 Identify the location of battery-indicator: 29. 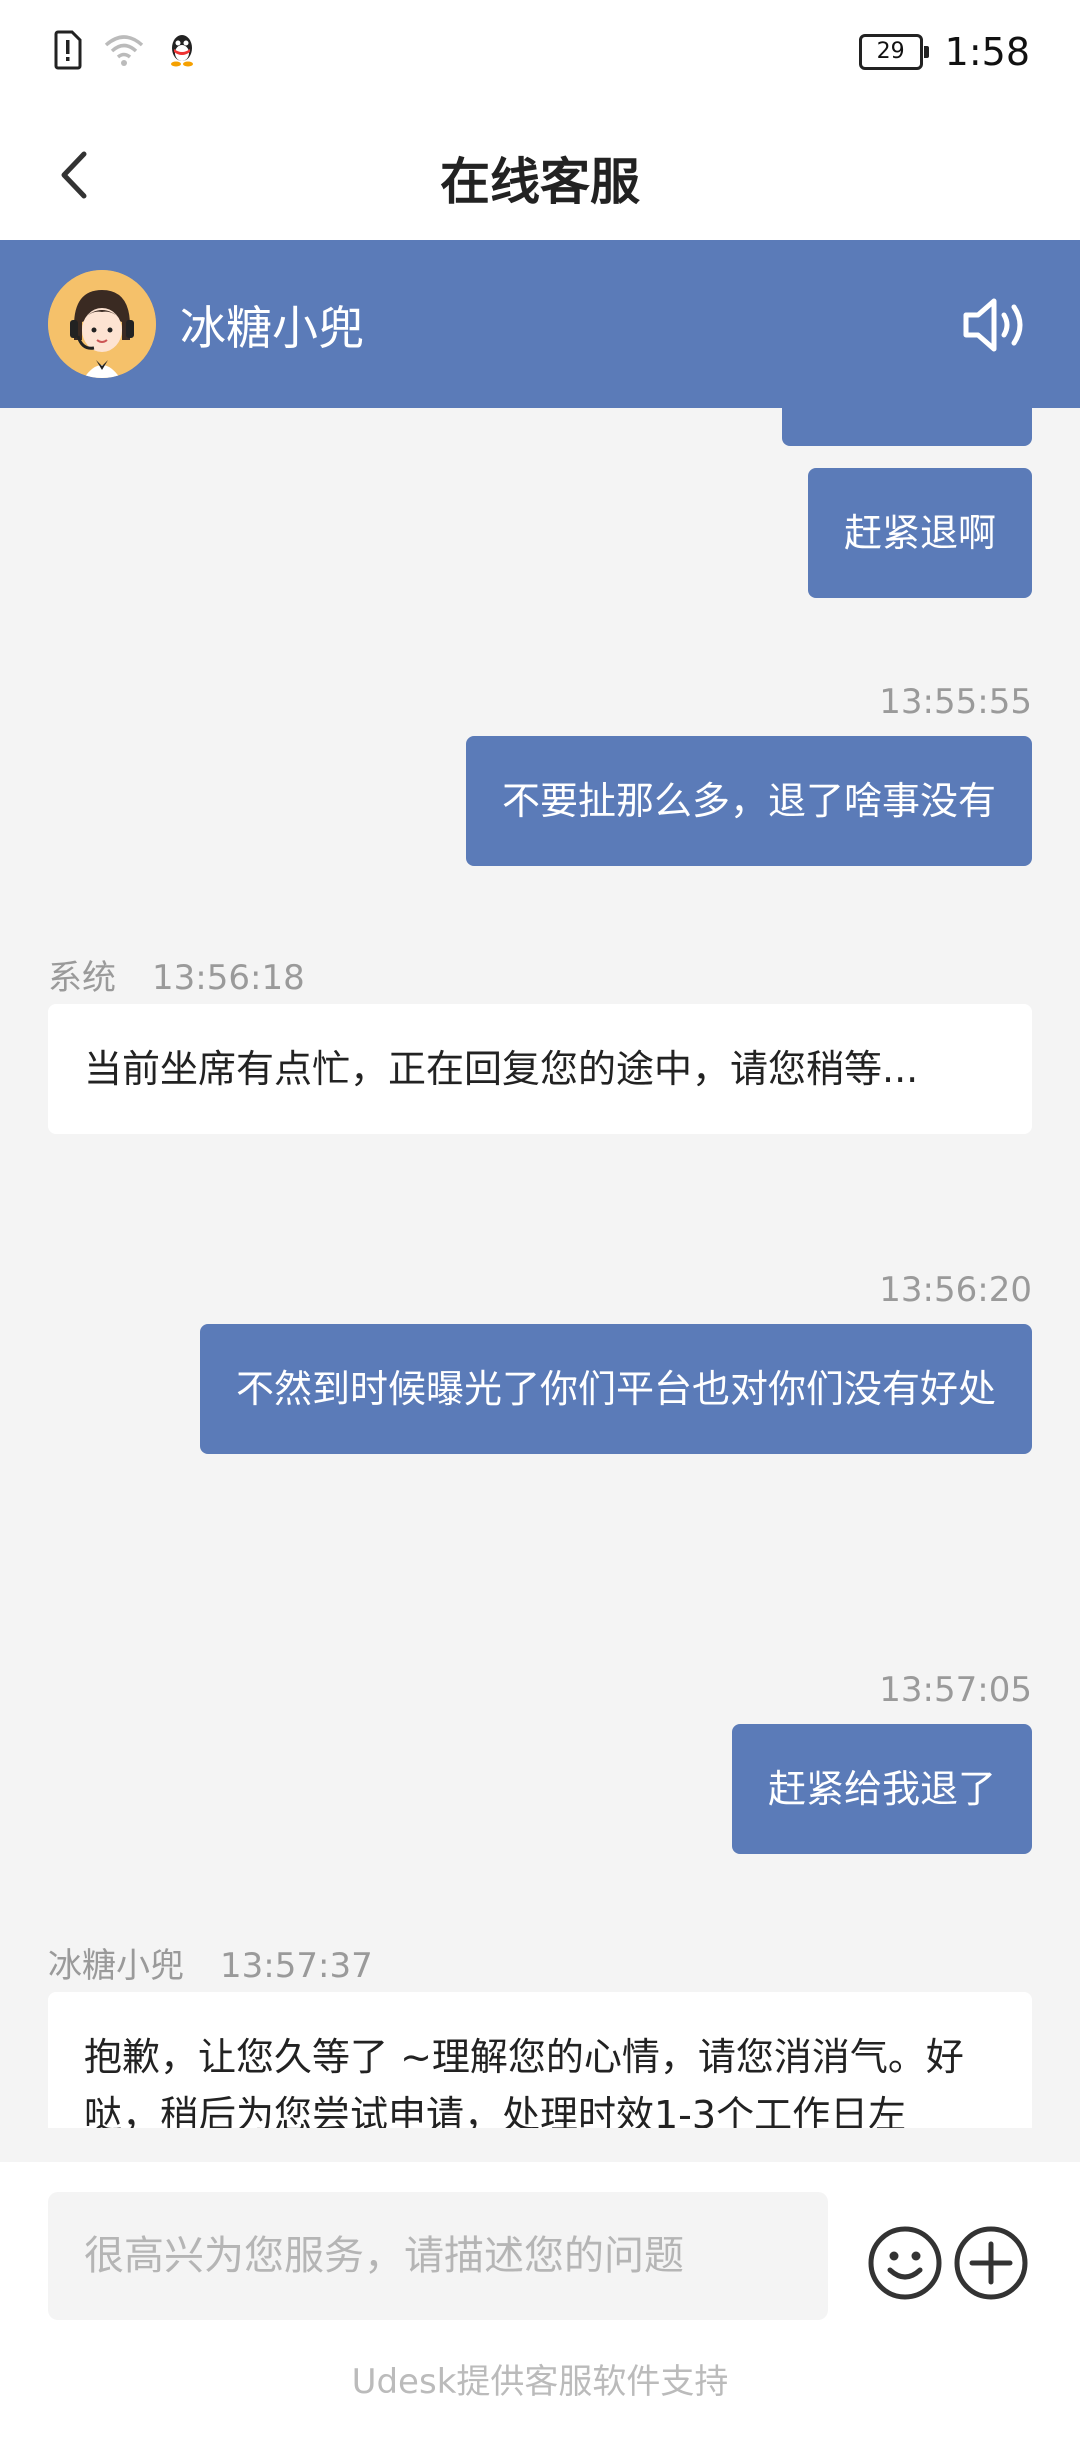
(893, 52).